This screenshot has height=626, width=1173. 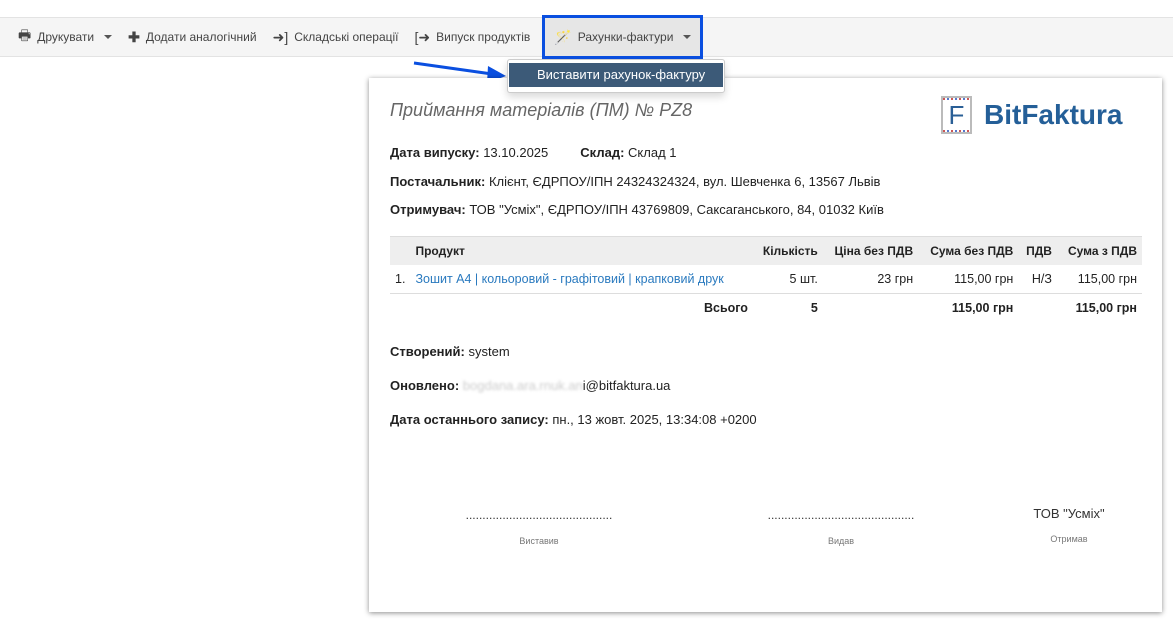 What do you see at coordinates (473, 37) in the screenshot?
I see `product-release-button: [➜ Випуск продуктів` at bounding box center [473, 37].